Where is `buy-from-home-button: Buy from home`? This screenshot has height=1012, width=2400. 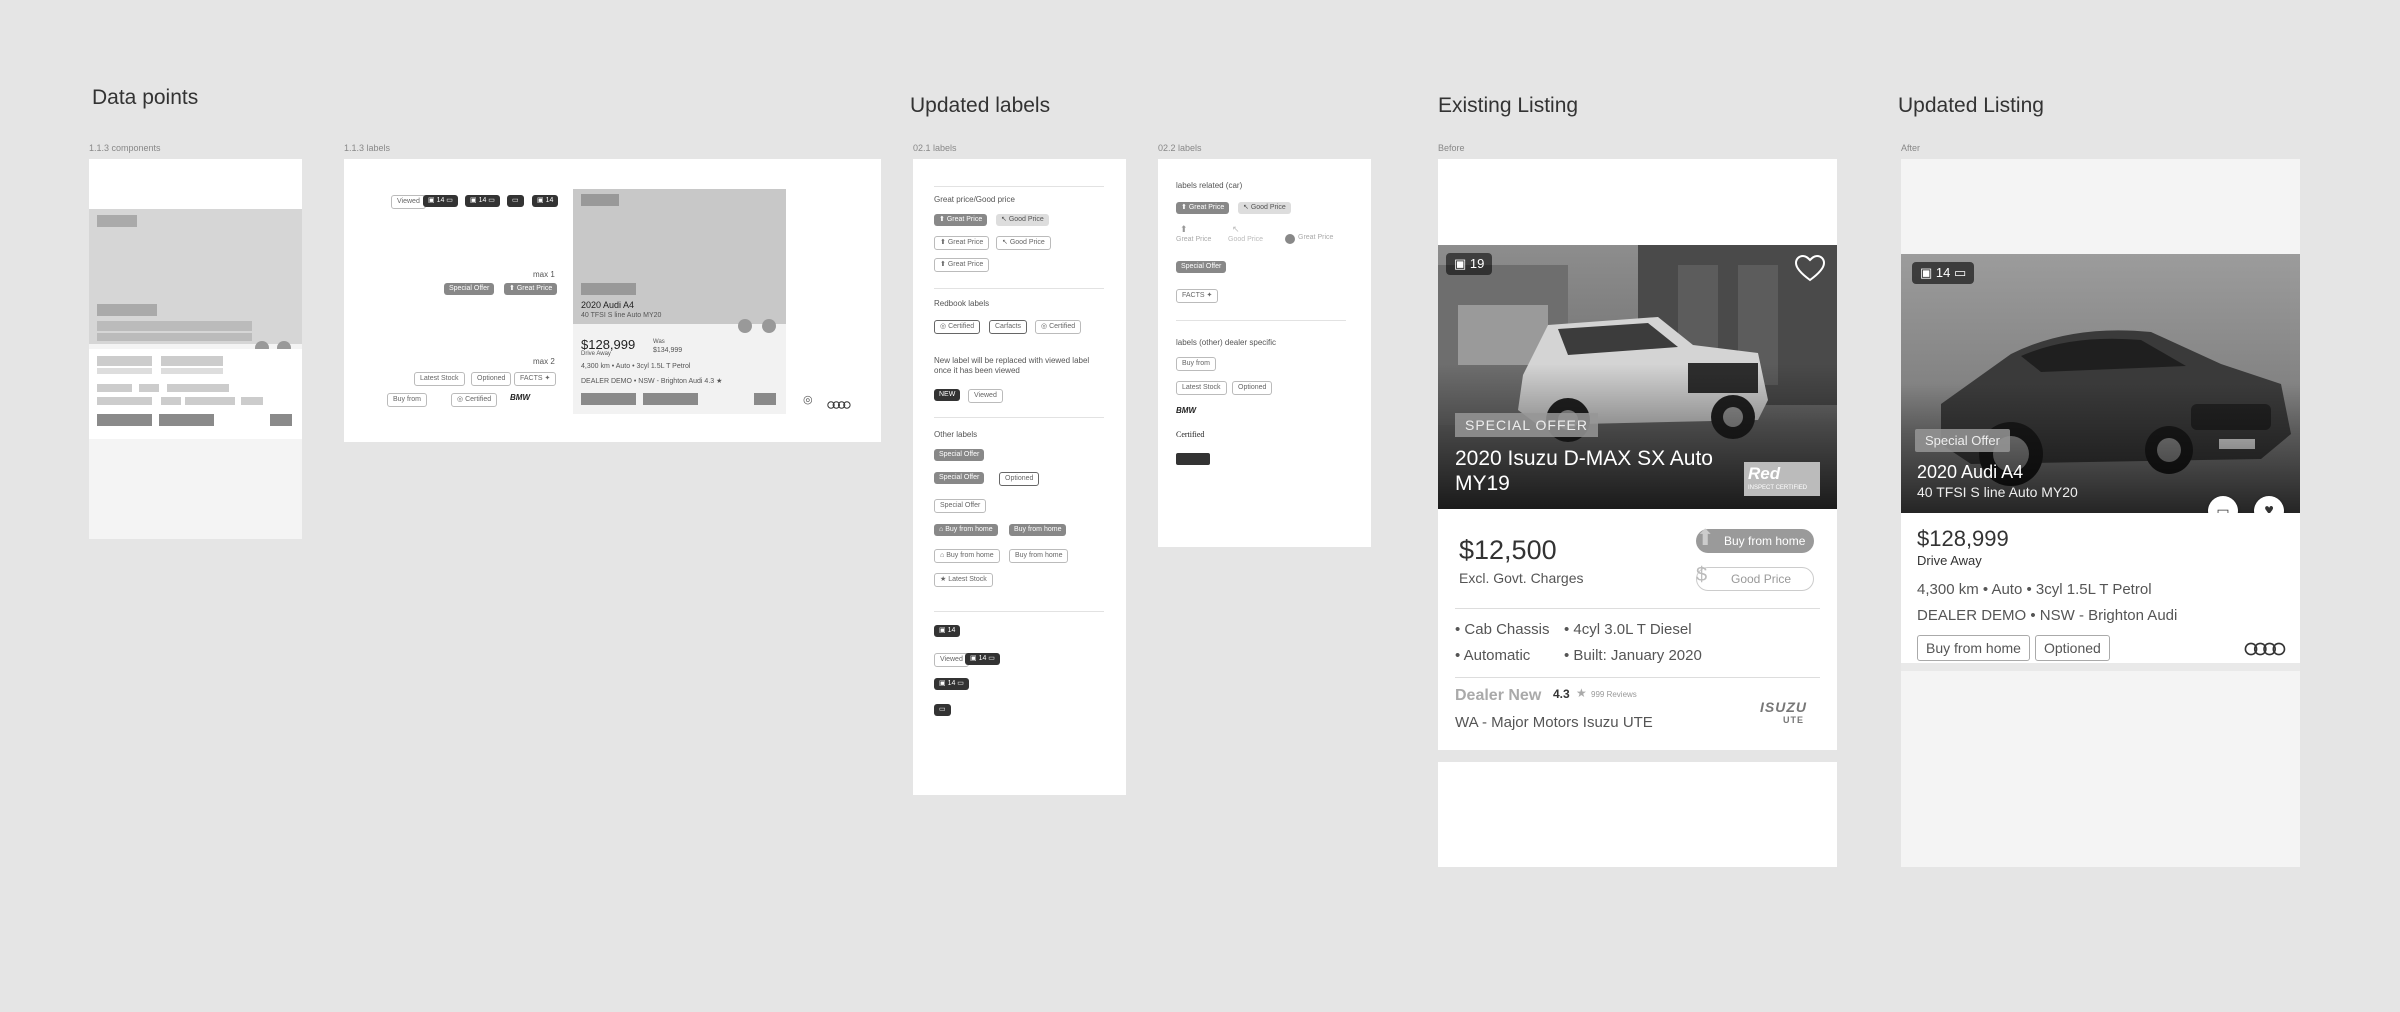
buy-from-home-button: Buy from home is located at coordinates (1973, 648).